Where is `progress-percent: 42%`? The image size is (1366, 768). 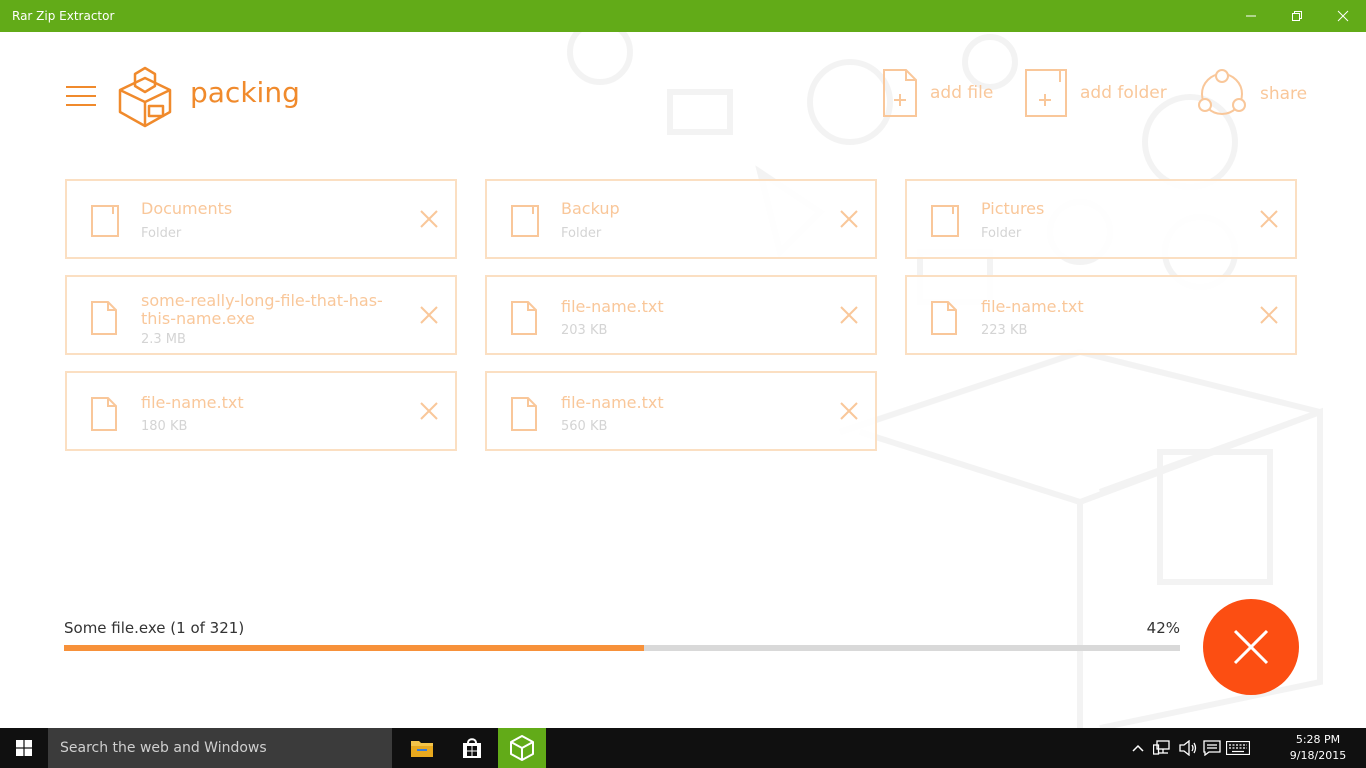
progress-percent: 42% is located at coordinates (1163, 628).